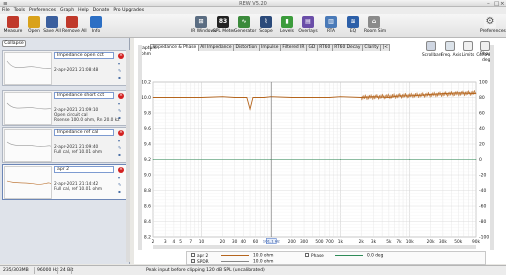 This screenshot has width=506, height=275. I want to click on levels-button: ▮ Levels, so click(287, 26).